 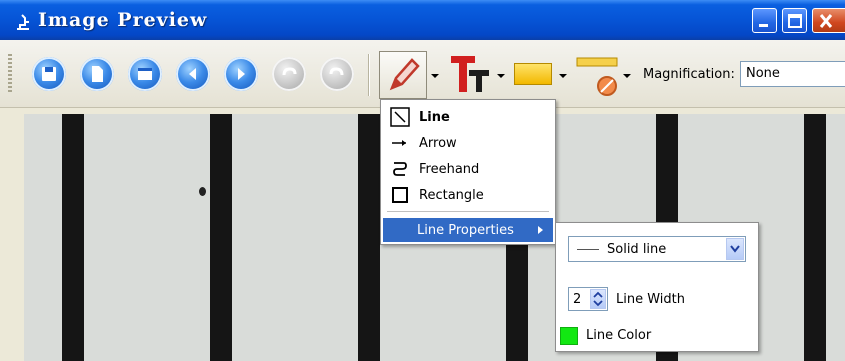 I want to click on toolbar-separator, so click(x=369, y=75).